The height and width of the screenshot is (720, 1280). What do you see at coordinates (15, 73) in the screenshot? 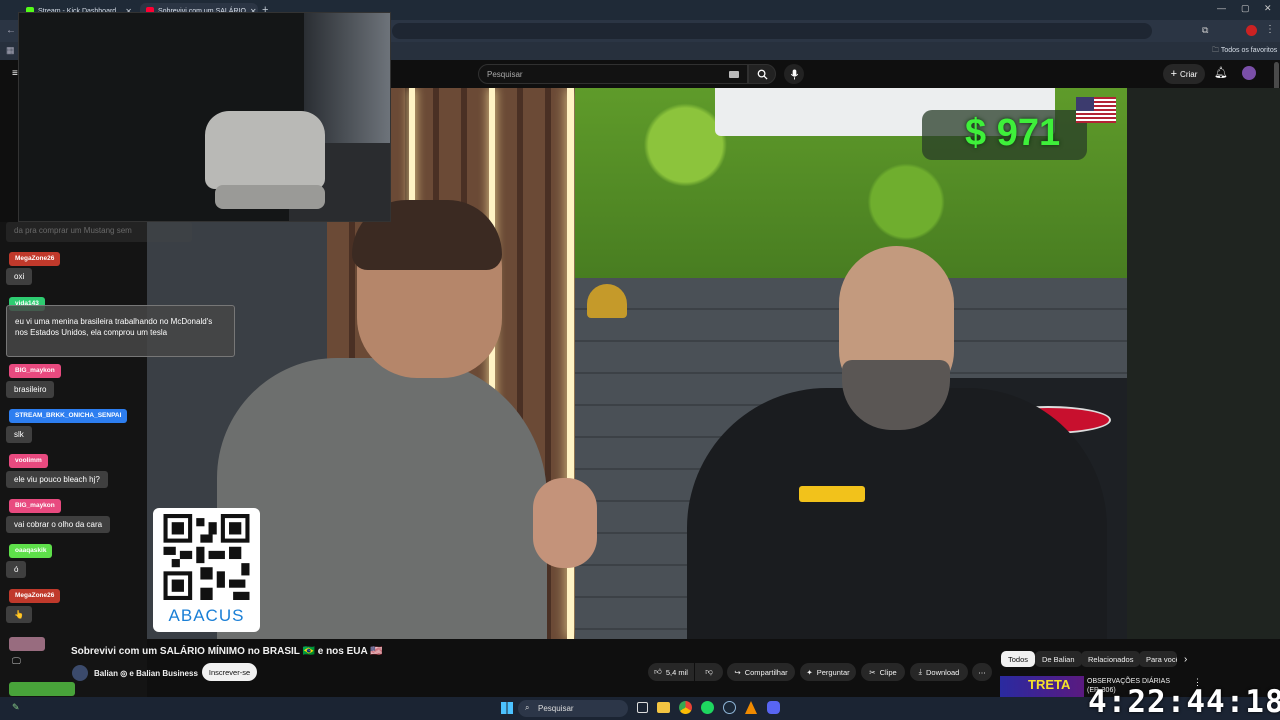
I see `hamburger-icon: ≡` at bounding box center [15, 73].